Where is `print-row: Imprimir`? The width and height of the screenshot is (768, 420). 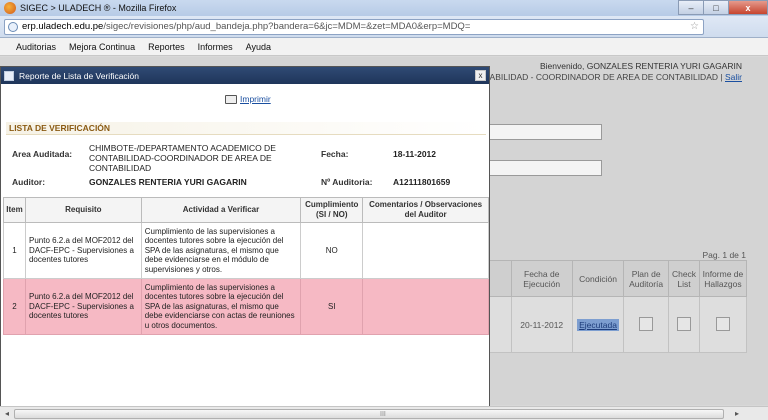
print-row: Imprimir is located at coordinates (248, 99).